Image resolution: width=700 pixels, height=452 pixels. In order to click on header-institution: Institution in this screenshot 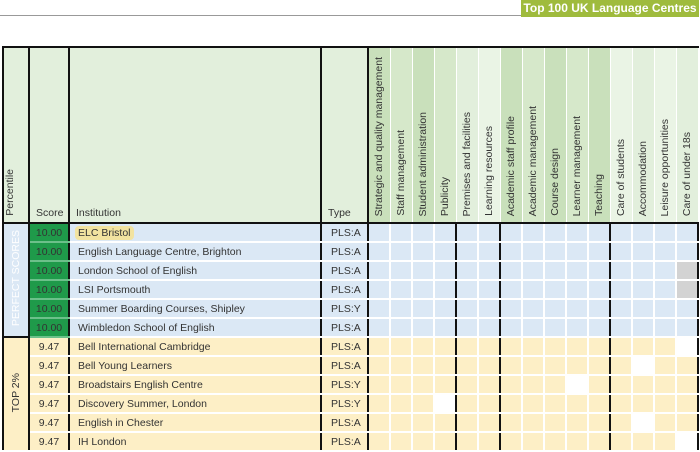, I will do `click(195, 135)`.